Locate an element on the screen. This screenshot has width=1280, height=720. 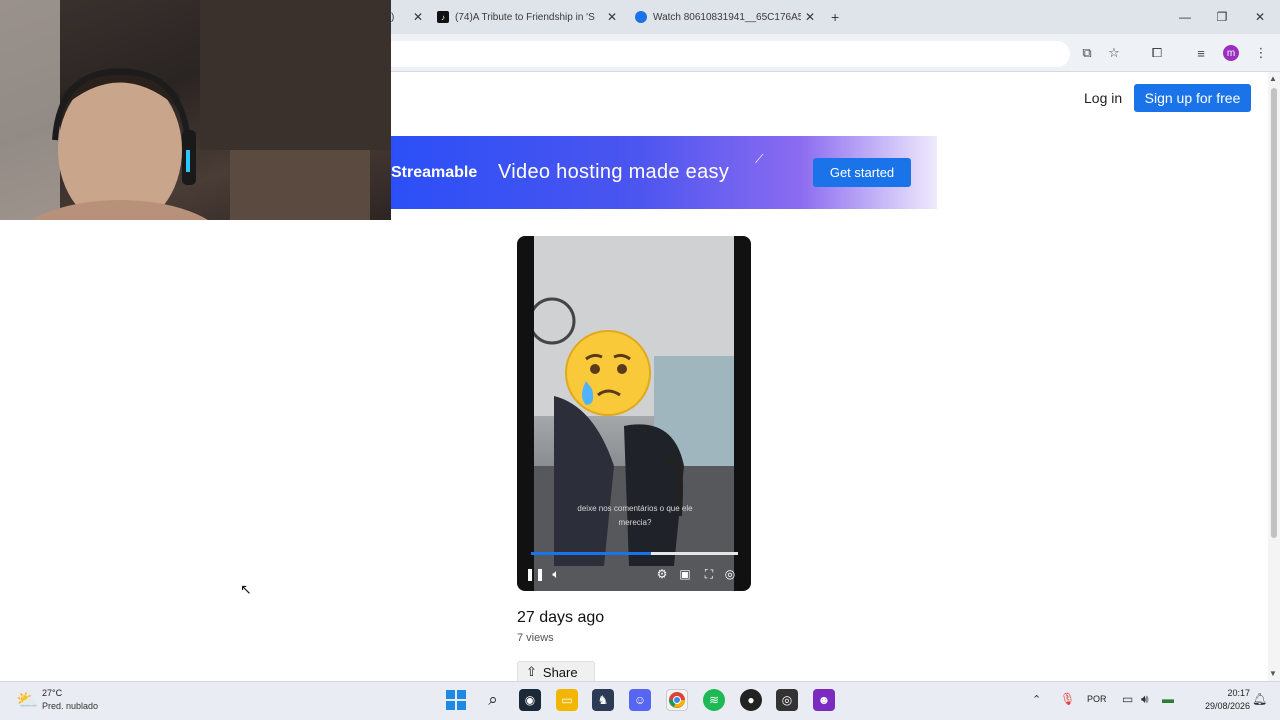
clock-date: 29/08/2026 is located at coordinates (1221, 706).